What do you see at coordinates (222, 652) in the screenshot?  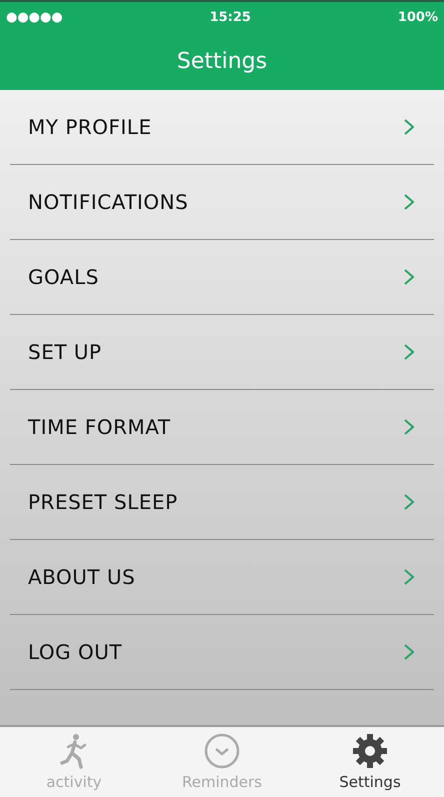 I see `settings-row: LOG OUT` at bounding box center [222, 652].